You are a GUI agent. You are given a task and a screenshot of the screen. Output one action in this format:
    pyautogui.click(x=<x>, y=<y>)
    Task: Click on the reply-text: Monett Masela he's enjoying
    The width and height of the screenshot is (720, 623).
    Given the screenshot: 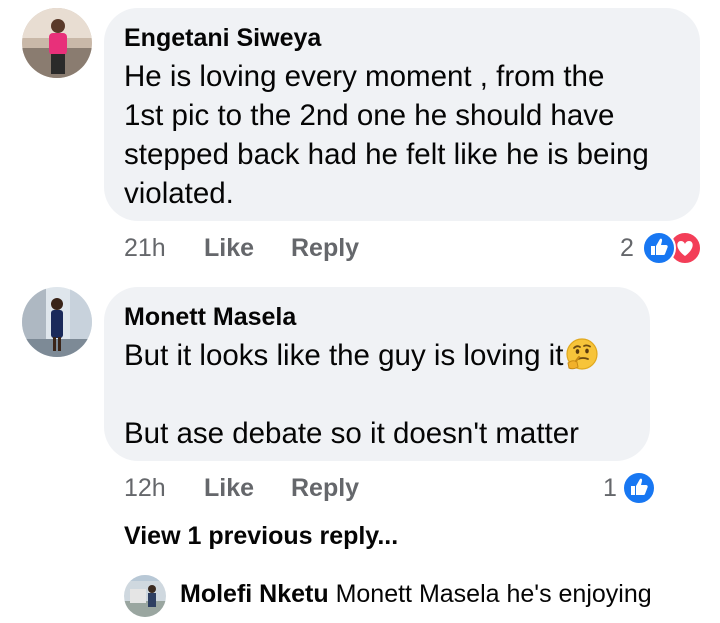 What is the action you would take?
    pyautogui.click(x=493, y=594)
    